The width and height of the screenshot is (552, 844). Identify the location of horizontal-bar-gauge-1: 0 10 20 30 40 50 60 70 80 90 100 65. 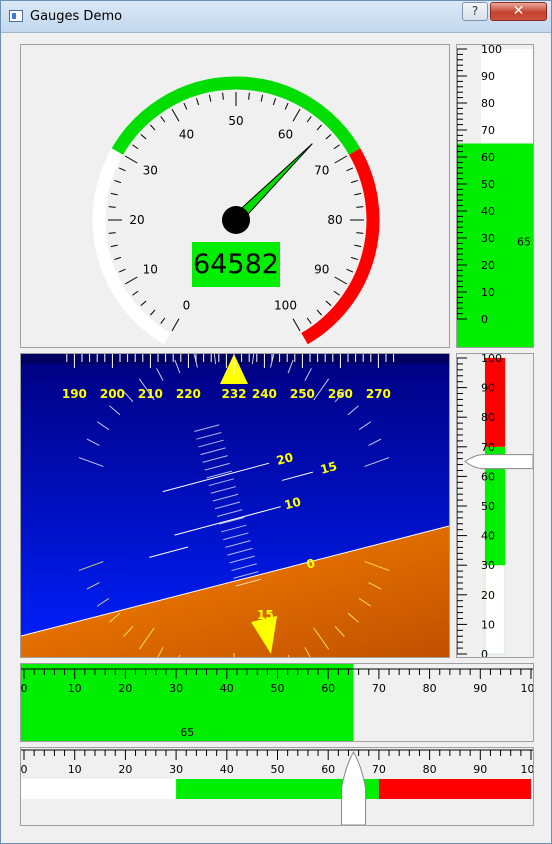
(277, 702).